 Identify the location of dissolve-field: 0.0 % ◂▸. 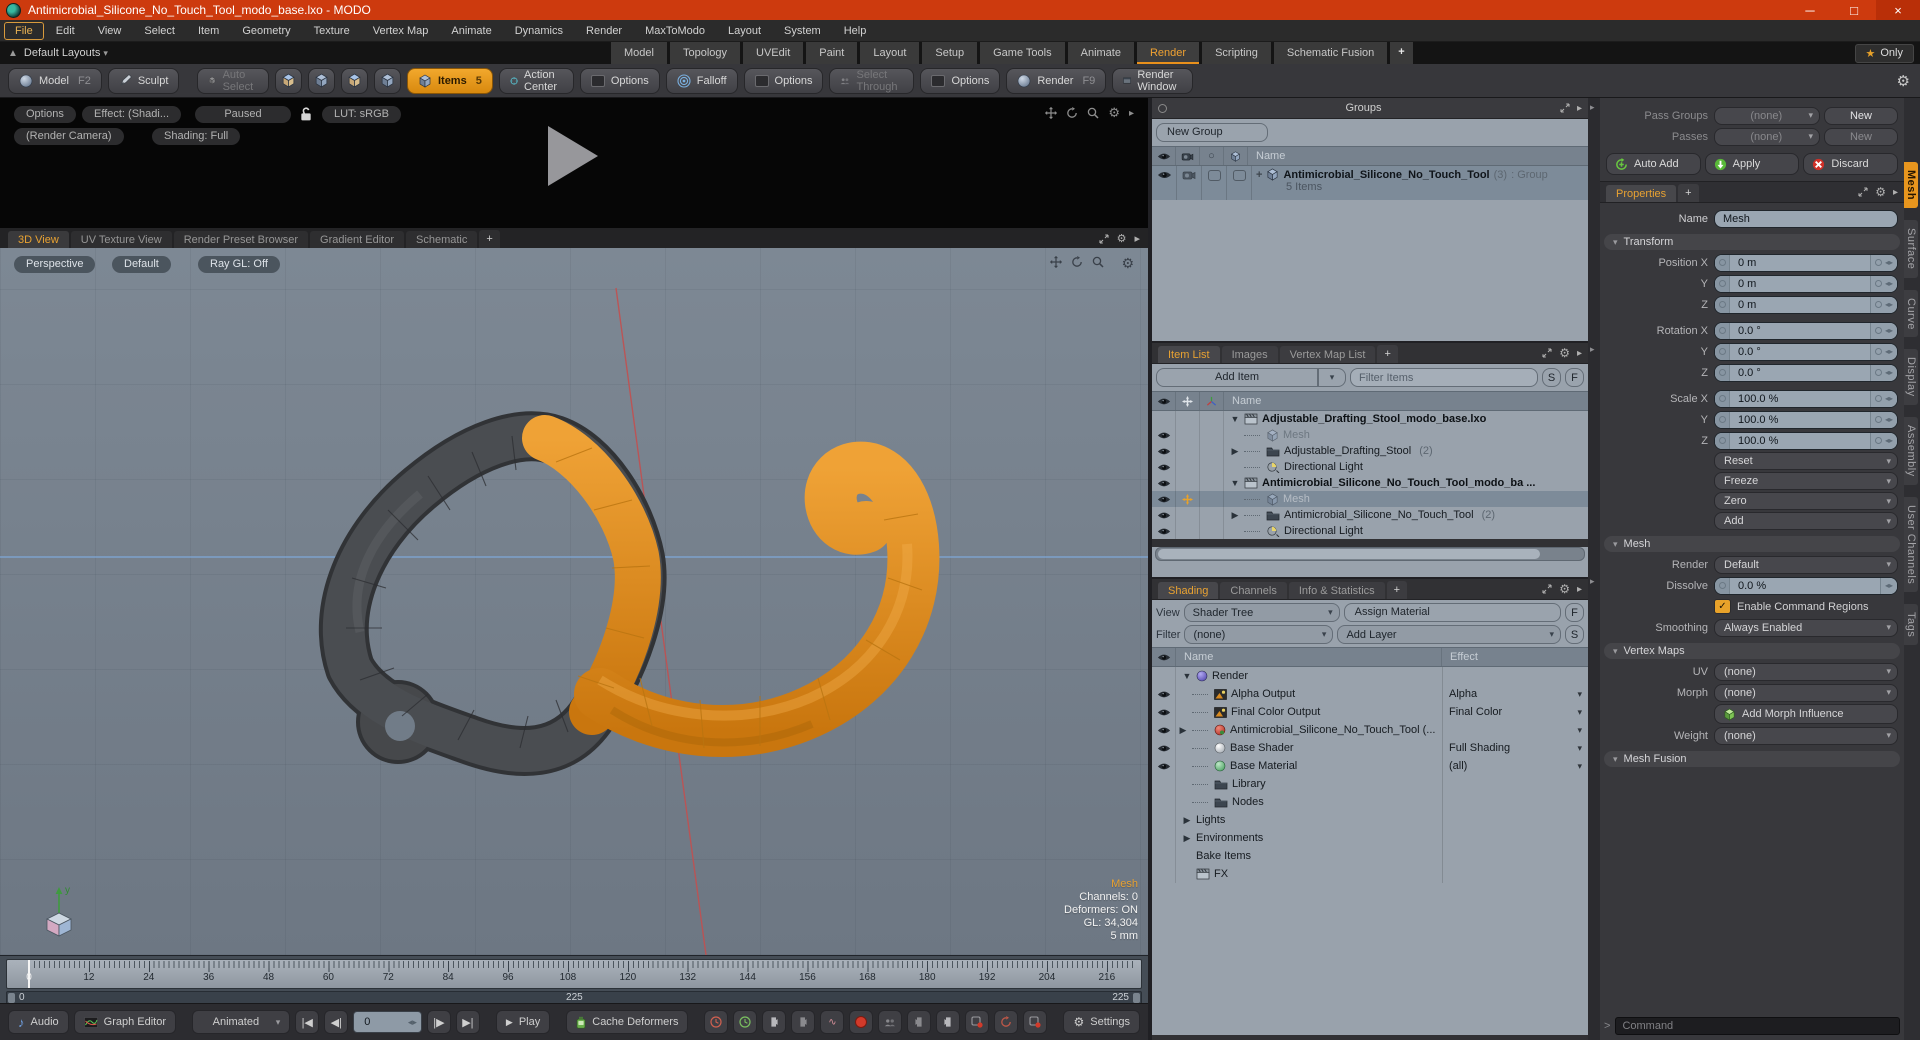
(1806, 585).